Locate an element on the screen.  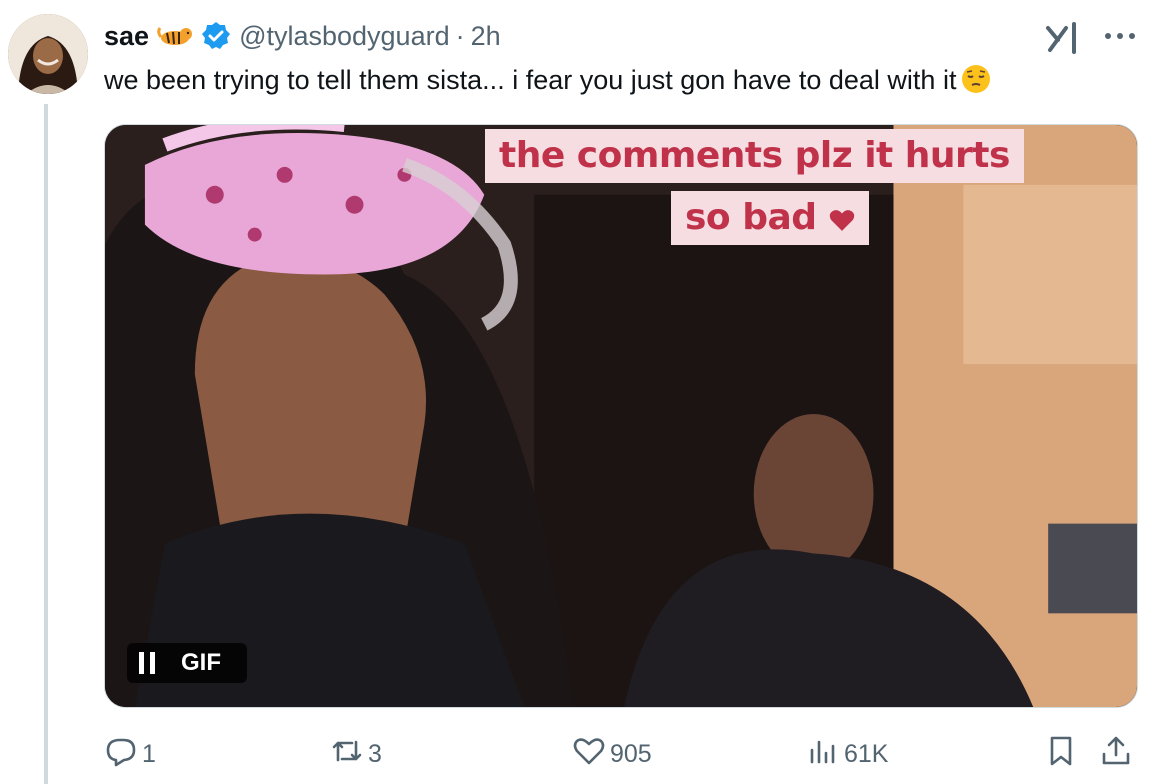
views-bar-chart-icon is located at coordinates (823, 754).